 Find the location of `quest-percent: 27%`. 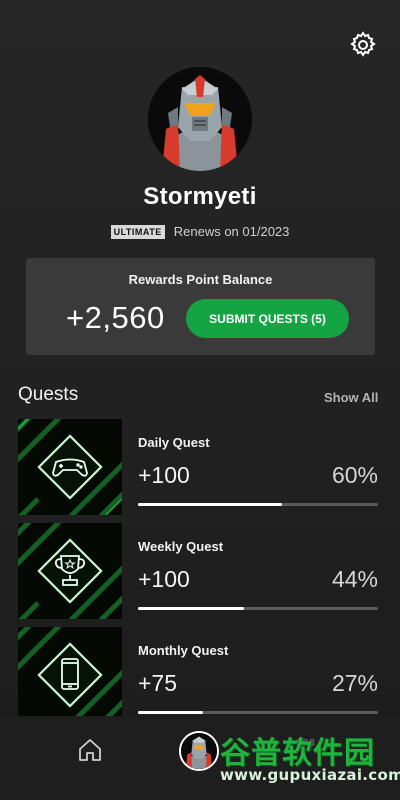

quest-percent: 27% is located at coordinates (354, 683).